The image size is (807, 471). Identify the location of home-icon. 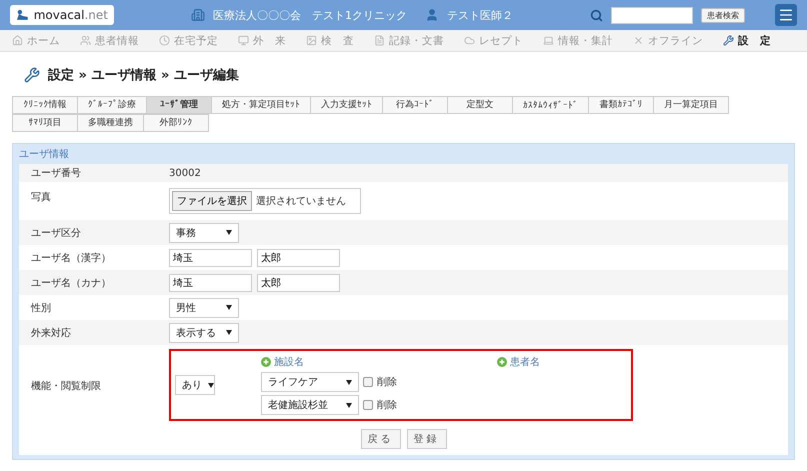
(17, 40).